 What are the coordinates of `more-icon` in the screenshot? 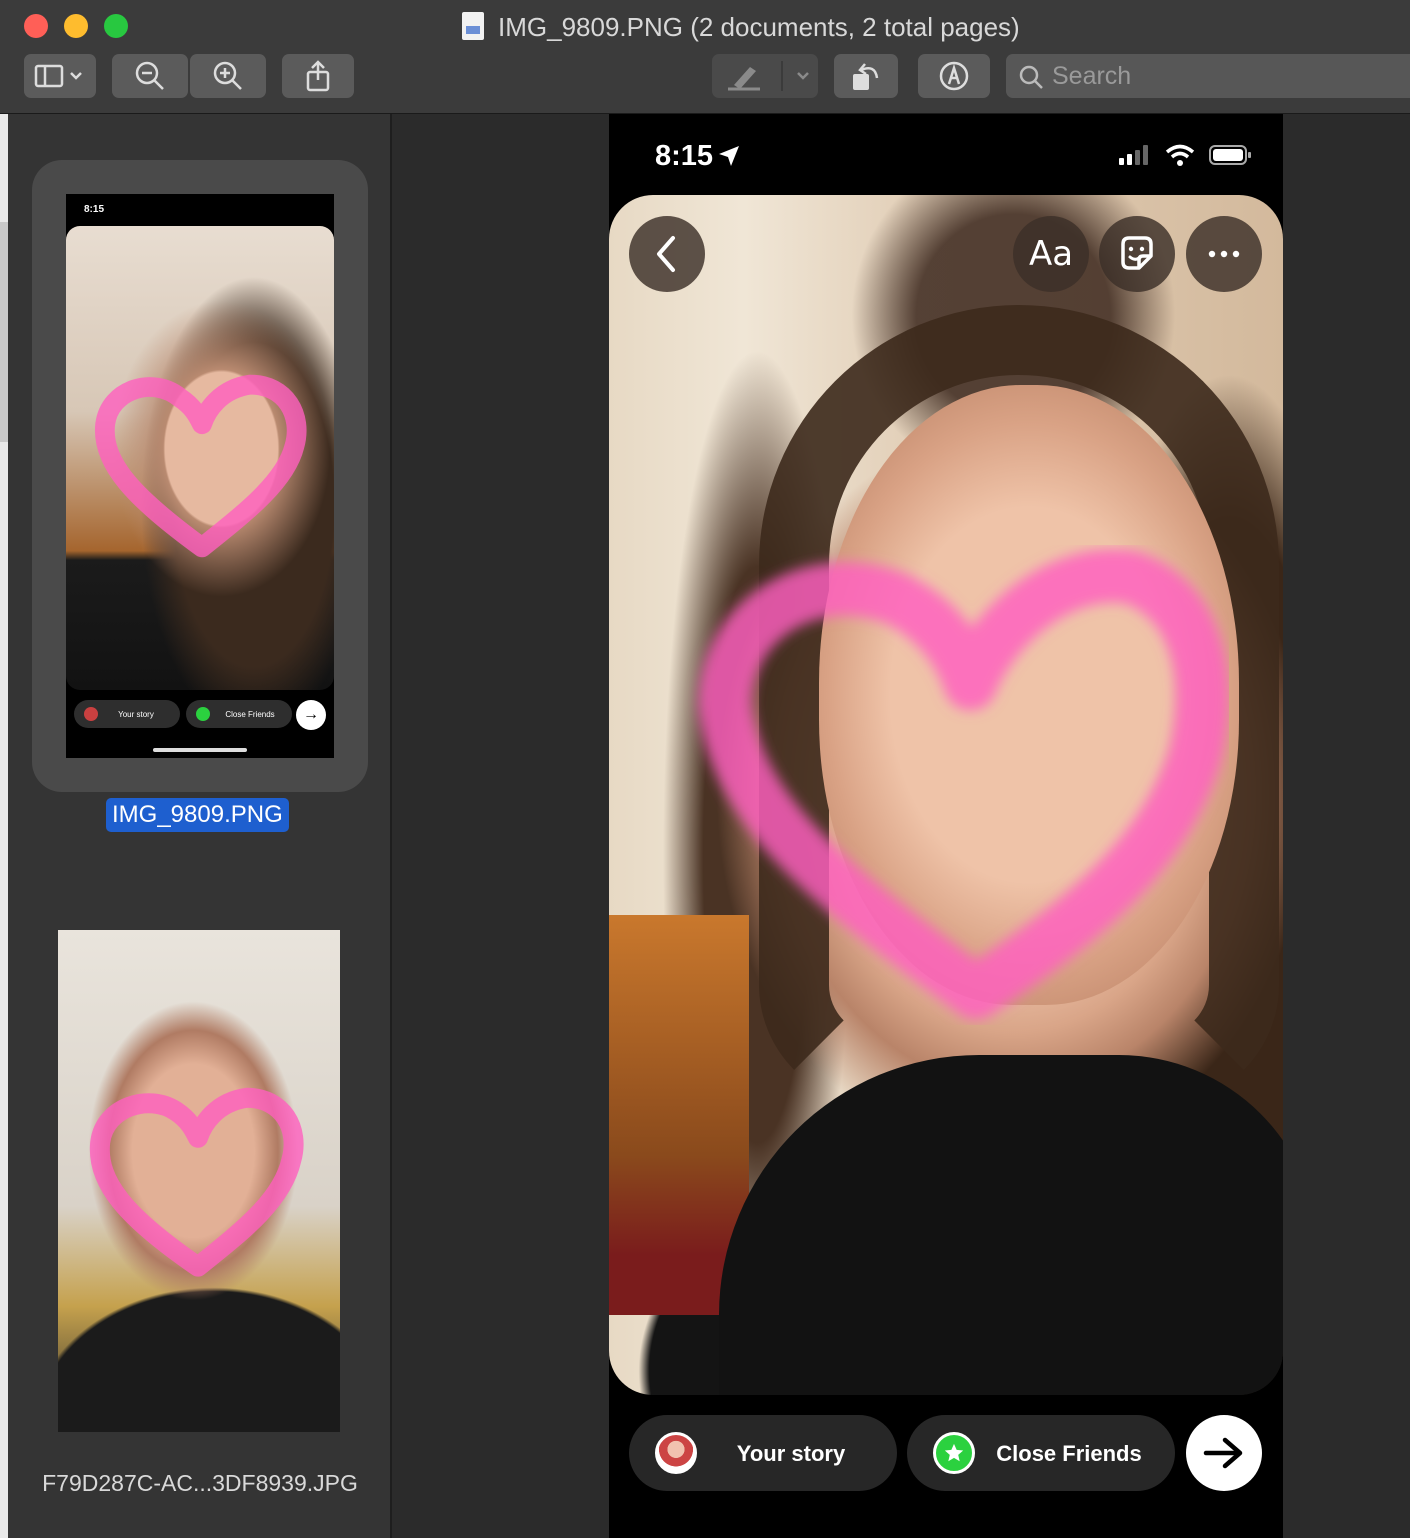 It's located at (1224, 254).